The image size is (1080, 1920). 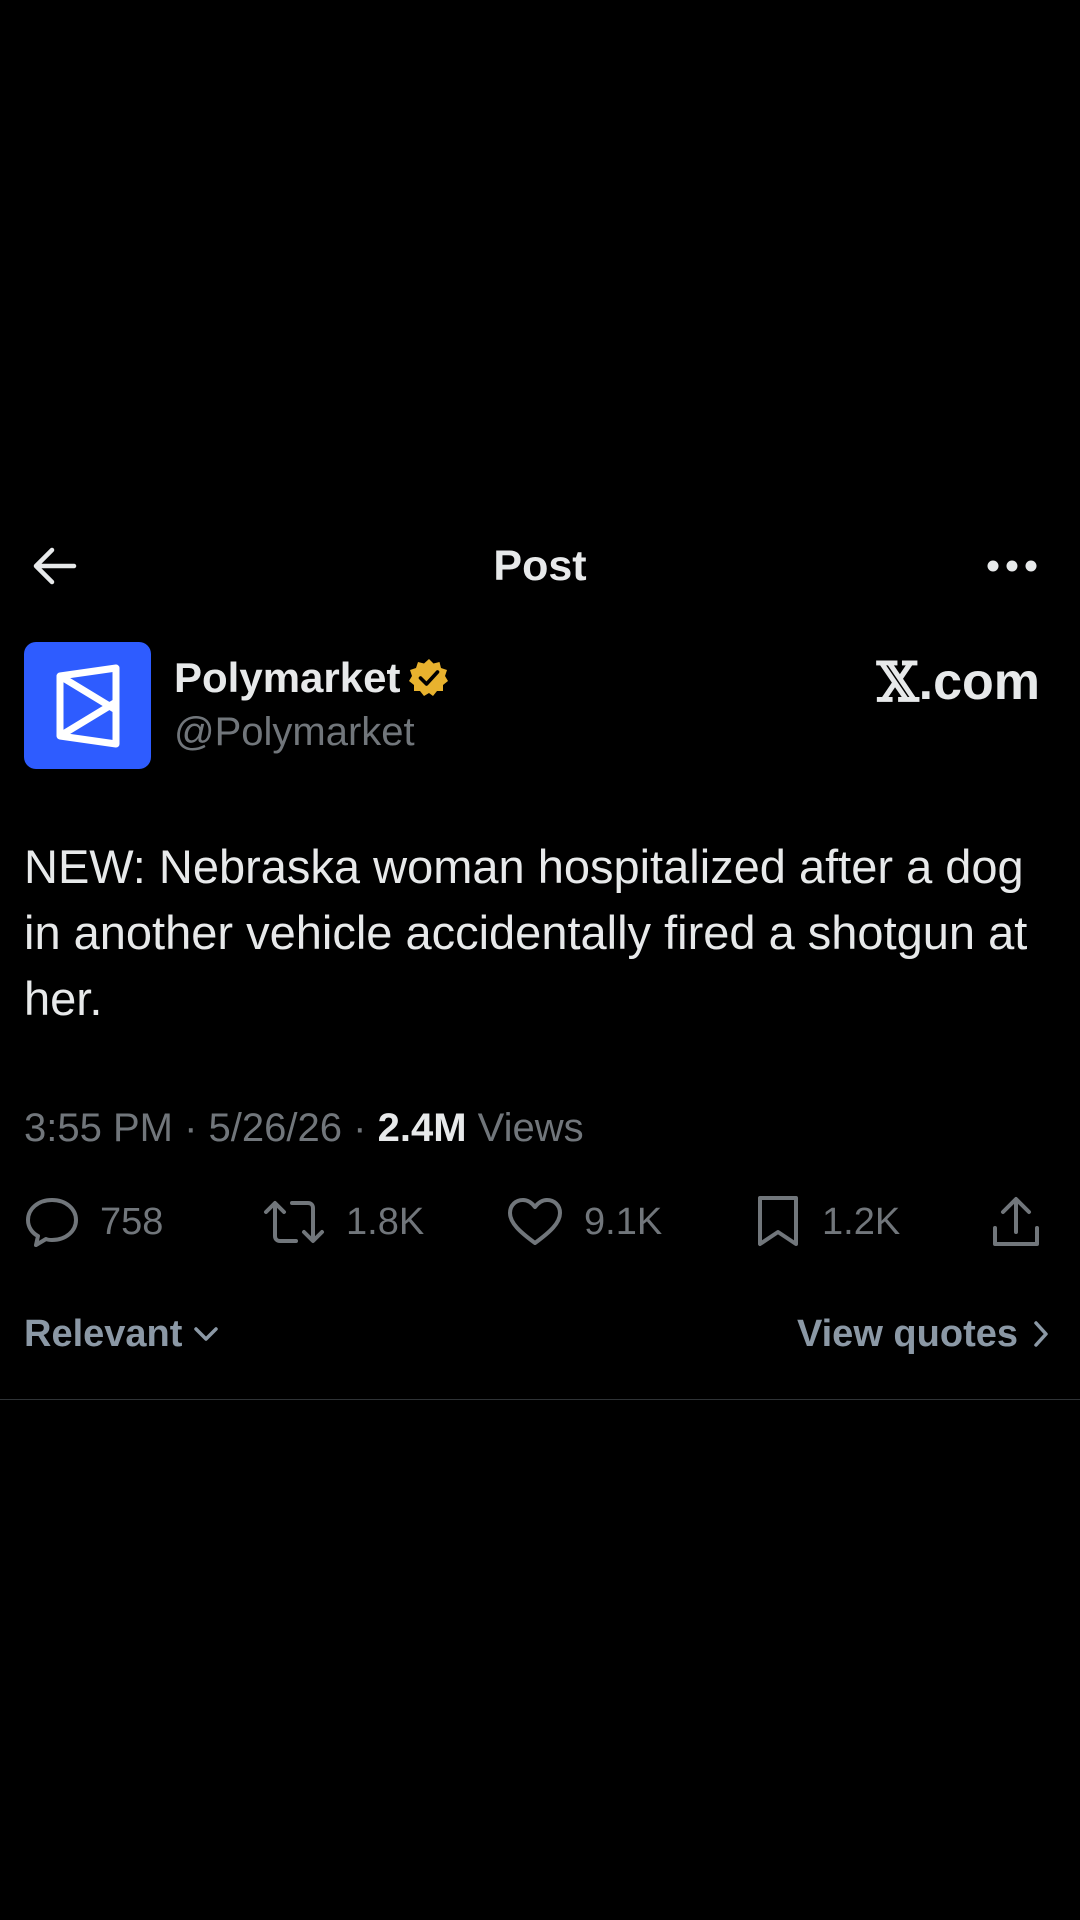 I want to click on reply-icon, so click(x=52, y=1222).